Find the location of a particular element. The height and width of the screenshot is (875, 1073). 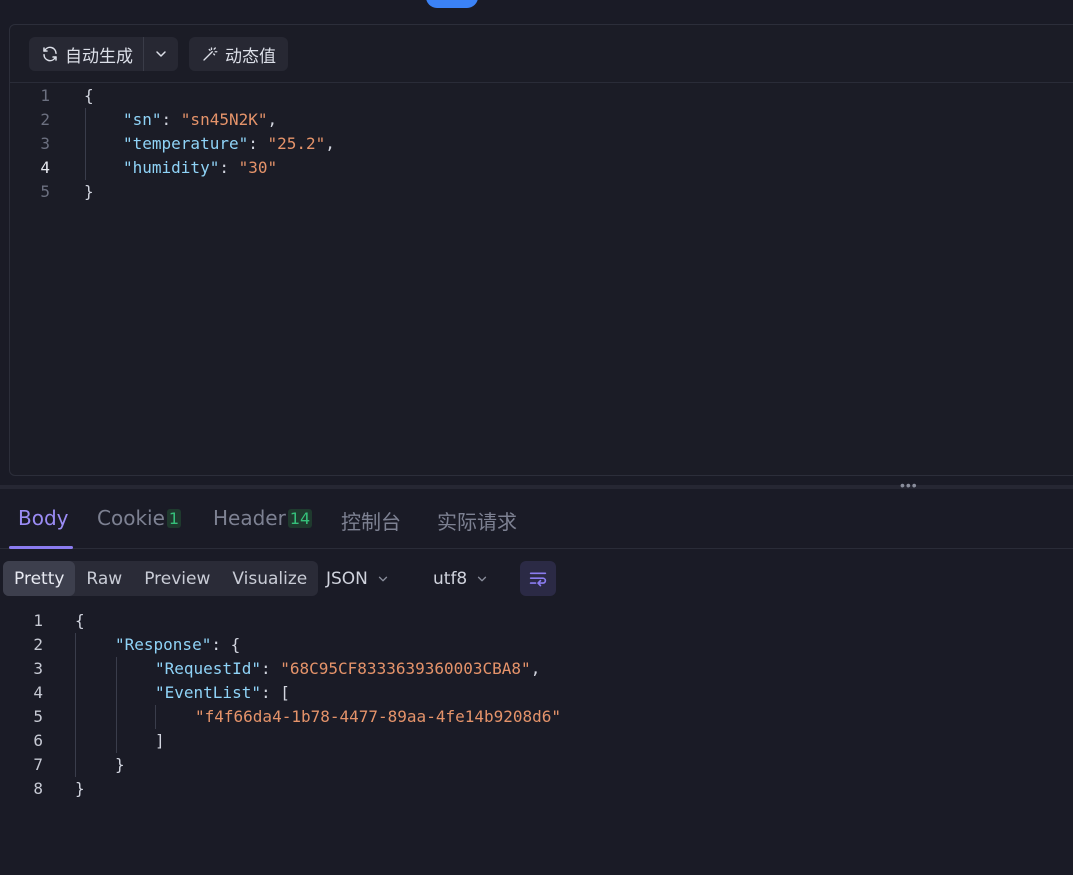

encoding-select: utf8 is located at coordinates (461, 578).